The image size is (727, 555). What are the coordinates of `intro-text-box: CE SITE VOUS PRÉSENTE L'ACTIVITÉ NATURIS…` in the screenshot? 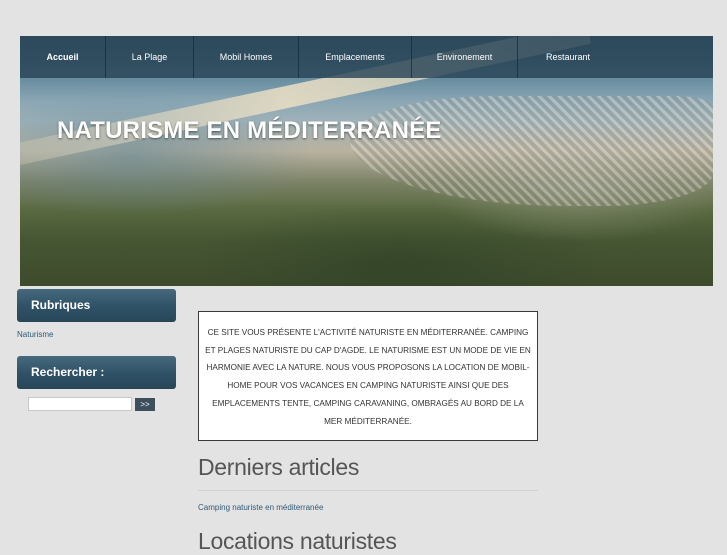 It's located at (368, 376).